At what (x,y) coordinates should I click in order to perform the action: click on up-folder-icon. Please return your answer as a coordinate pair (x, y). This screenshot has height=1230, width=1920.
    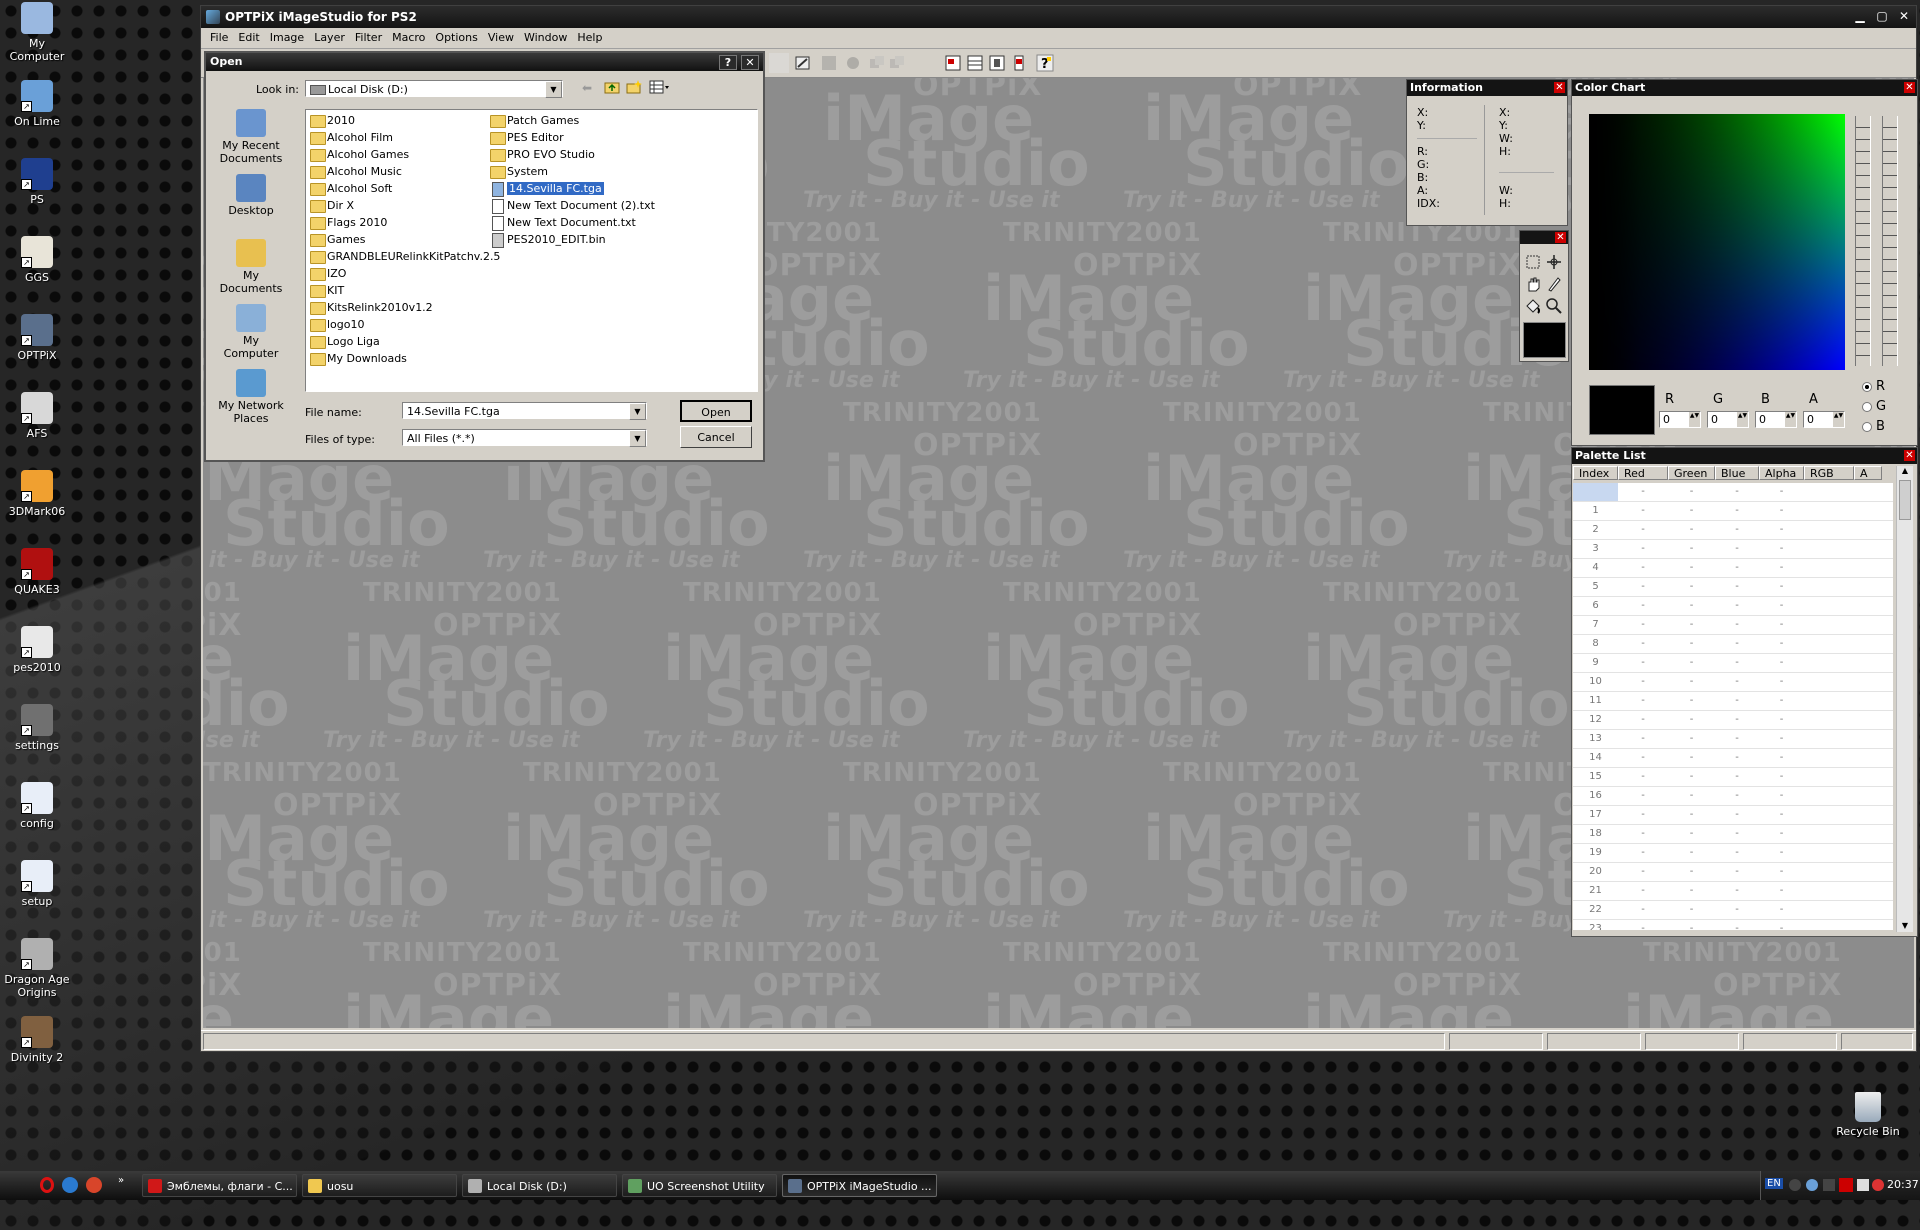
    Looking at the image, I should click on (612, 87).